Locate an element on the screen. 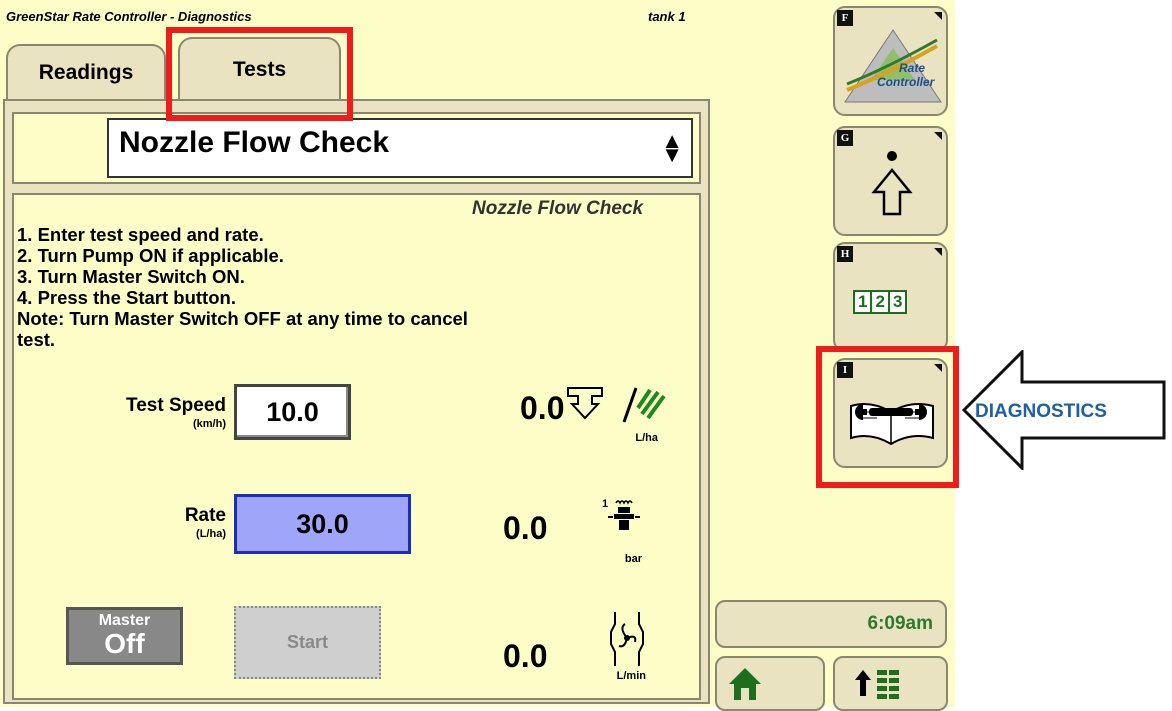  instruction-line: test. is located at coordinates (36, 339).